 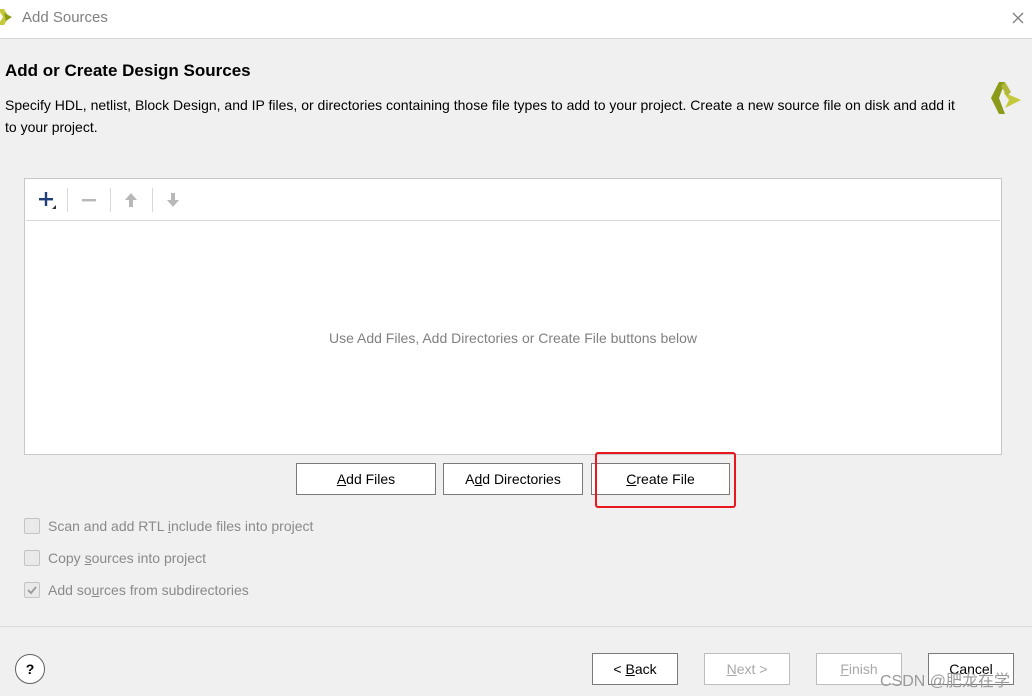 I want to click on button-label-mnemonic: A, so click(x=341, y=479).